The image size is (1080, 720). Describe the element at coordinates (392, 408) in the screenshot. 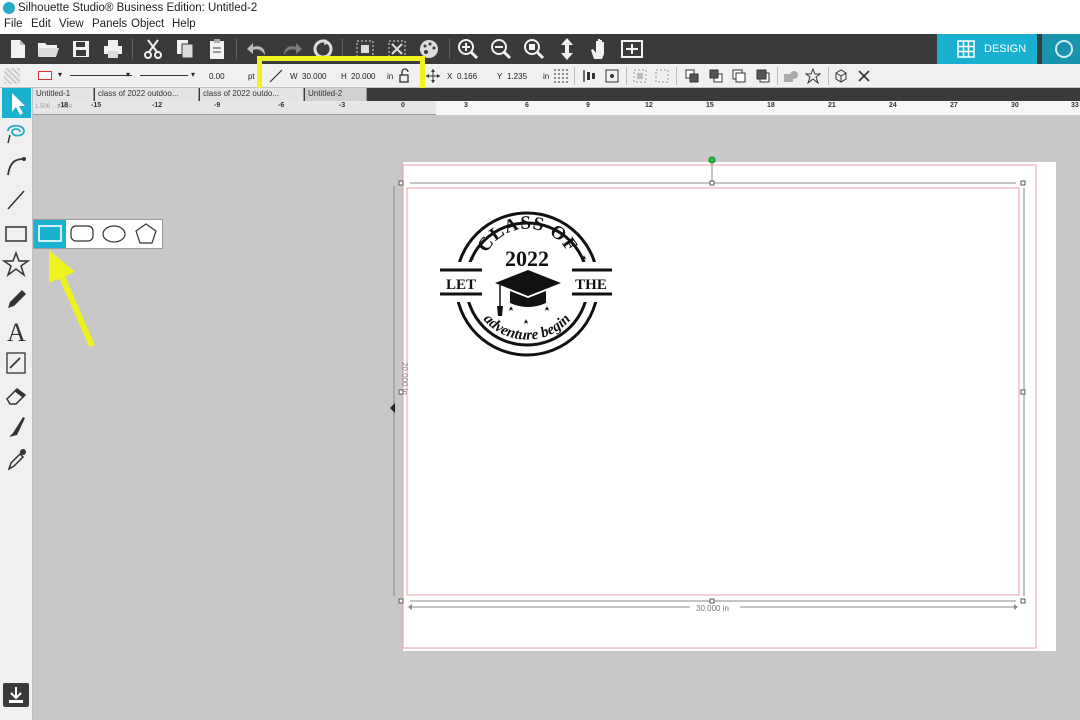

I see `arrow-left-icon` at that location.